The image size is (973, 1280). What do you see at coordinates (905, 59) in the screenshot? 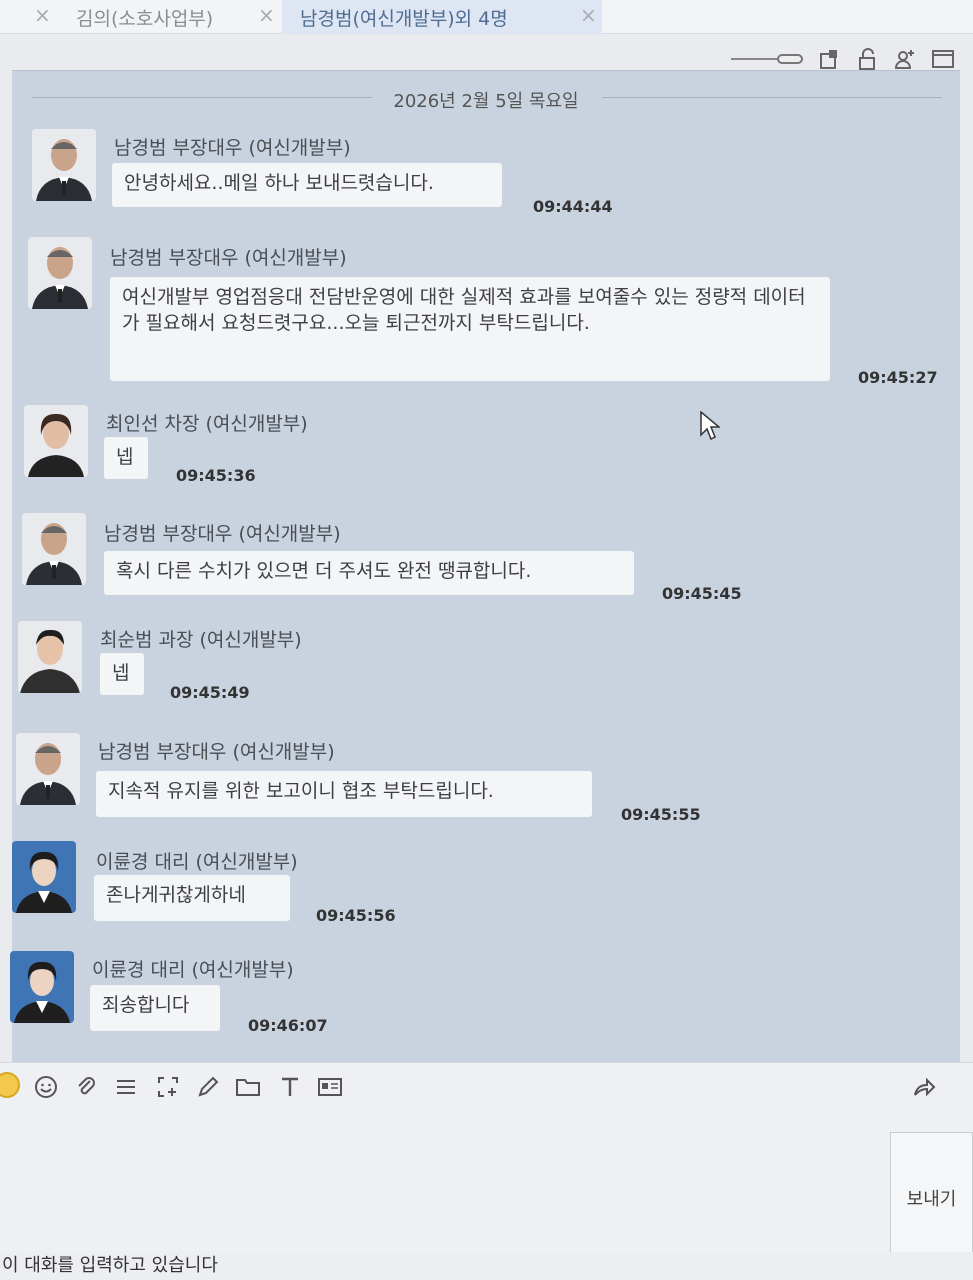
I see `add-user-icon` at bounding box center [905, 59].